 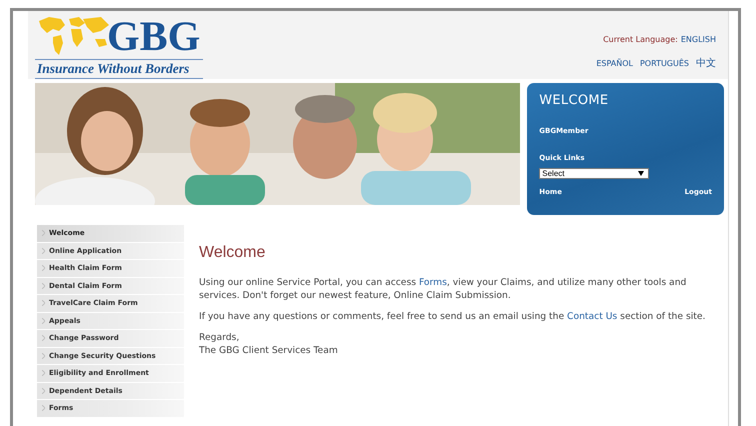 What do you see at coordinates (153, 37) in the screenshot?
I see `logo-text: GBG` at bounding box center [153, 37].